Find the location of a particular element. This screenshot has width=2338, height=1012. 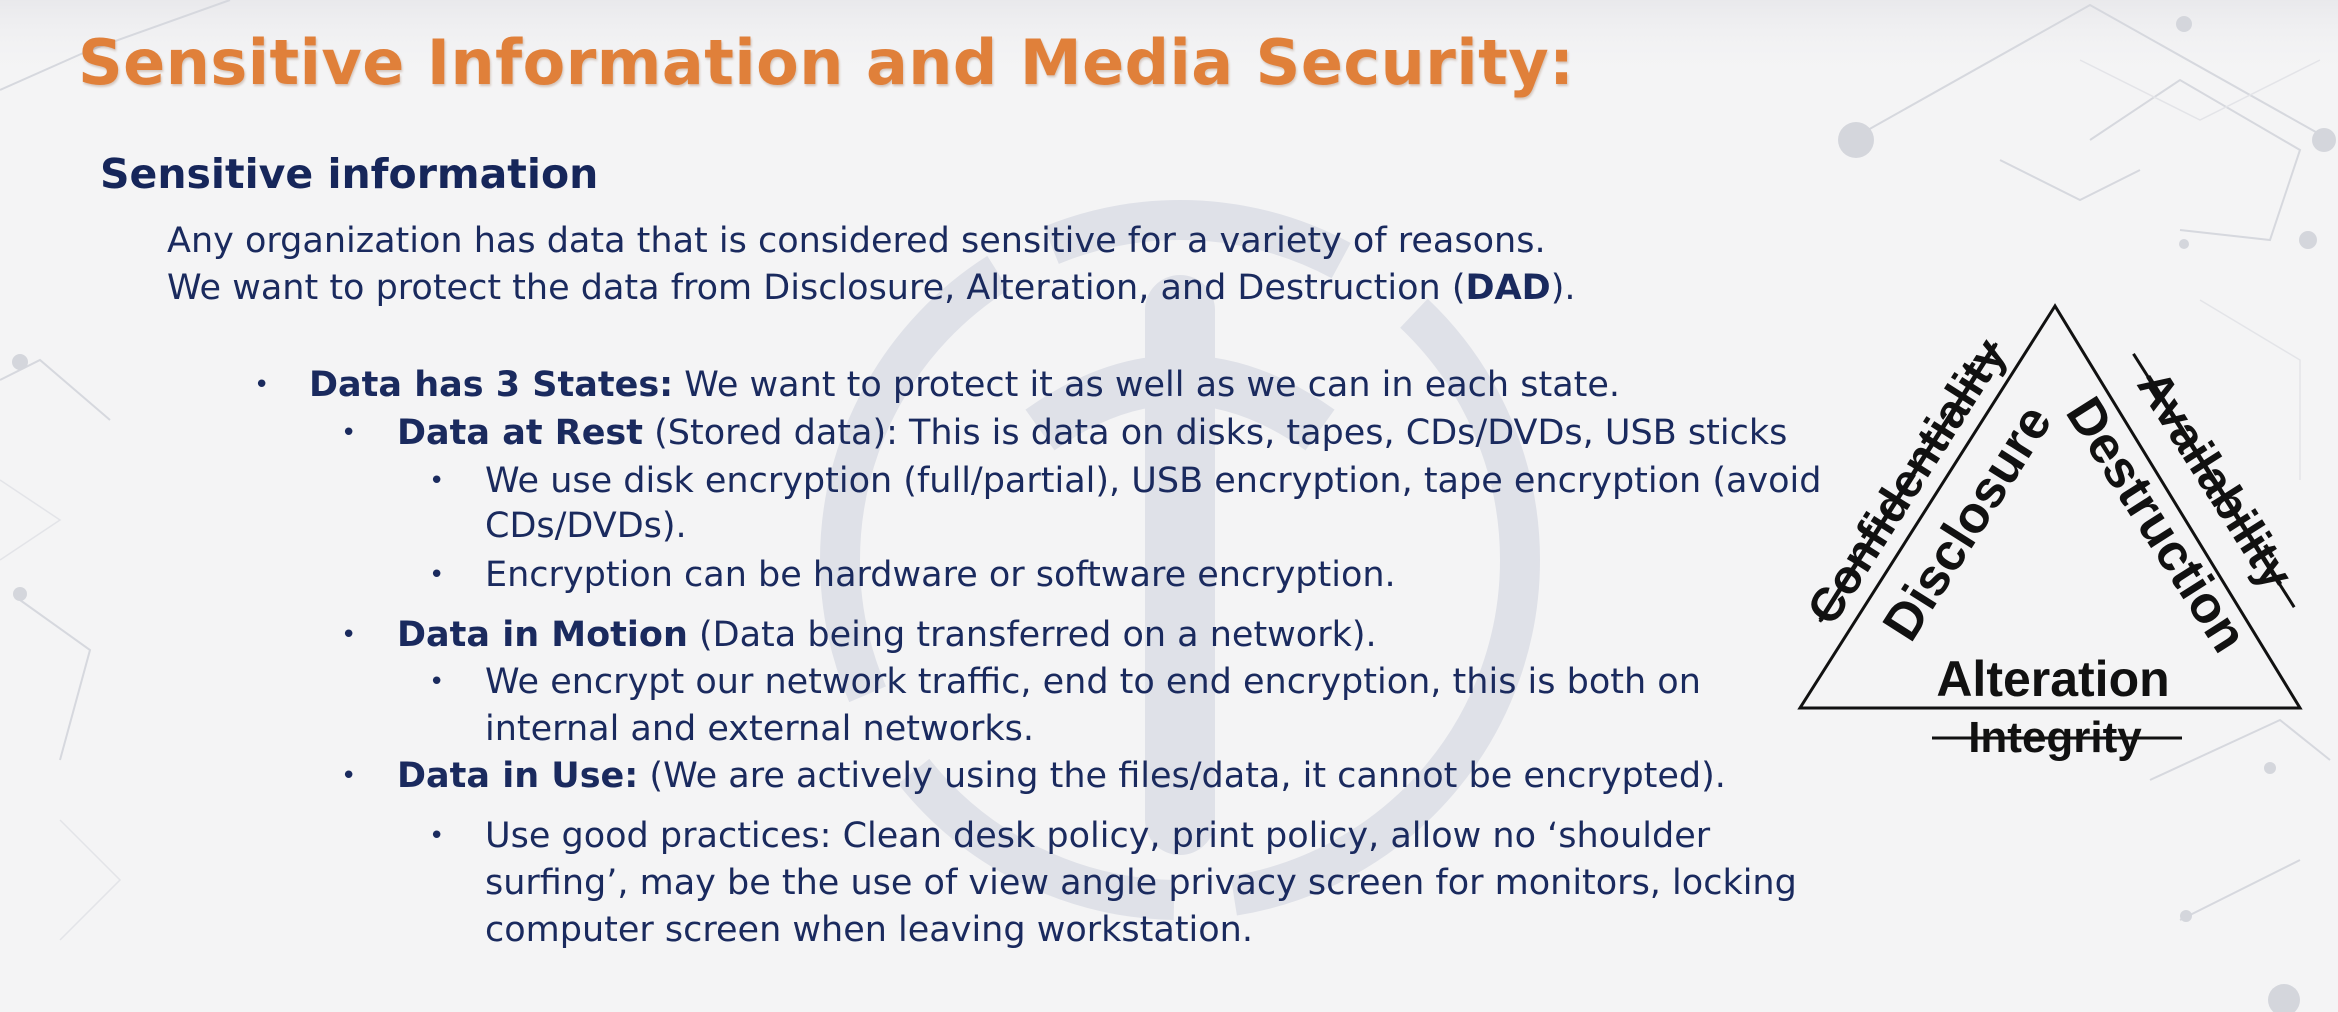

bottom-labels: Alteration Integrity is located at coordinates (2057, 706).